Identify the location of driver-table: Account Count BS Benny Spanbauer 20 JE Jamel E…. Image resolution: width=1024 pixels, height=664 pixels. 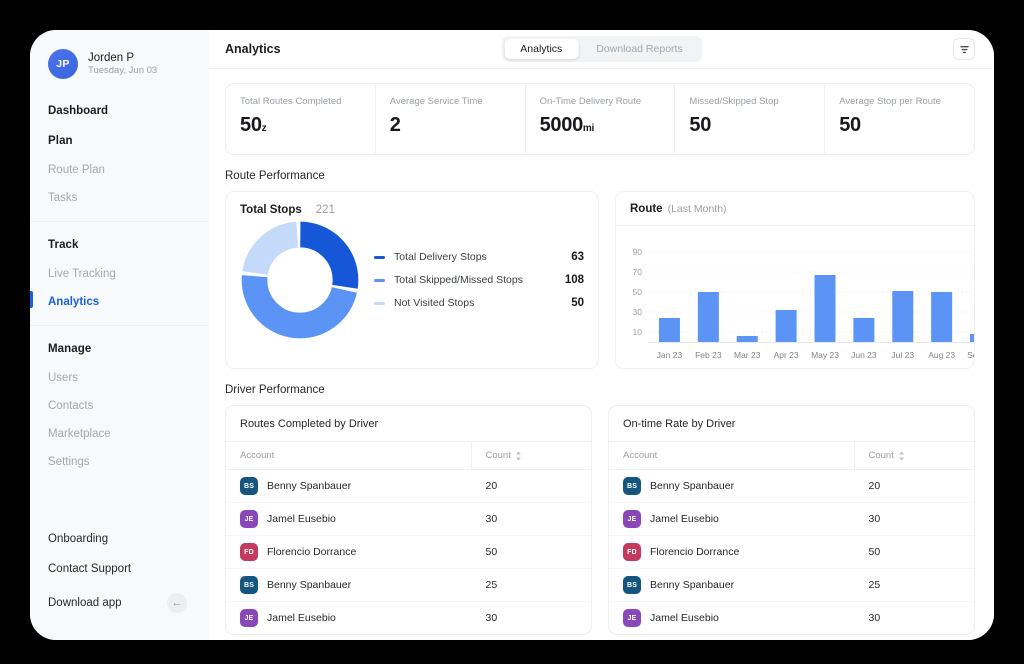
(791, 538).